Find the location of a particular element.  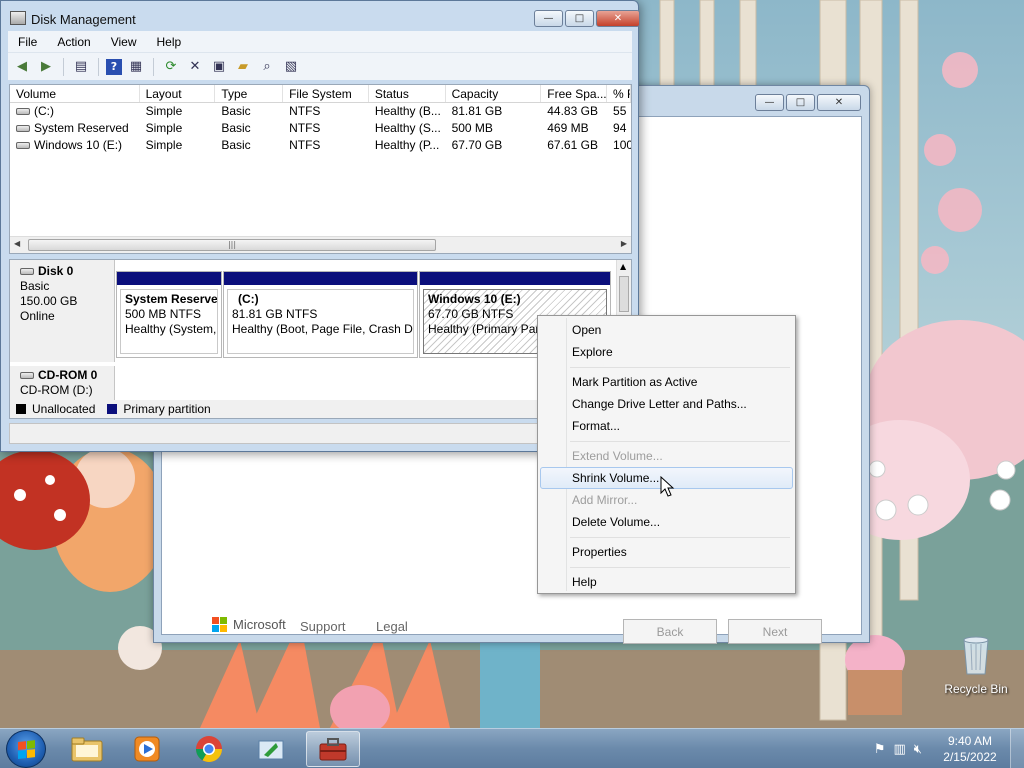

explorer-icon is located at coordinates (87, 749).